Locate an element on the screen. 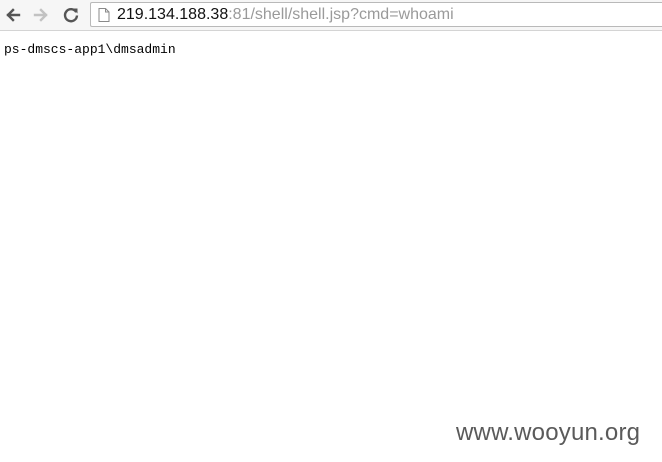 The height and width of the screenshot is (462, 662). forward-button is located at coordinates (41, 15).